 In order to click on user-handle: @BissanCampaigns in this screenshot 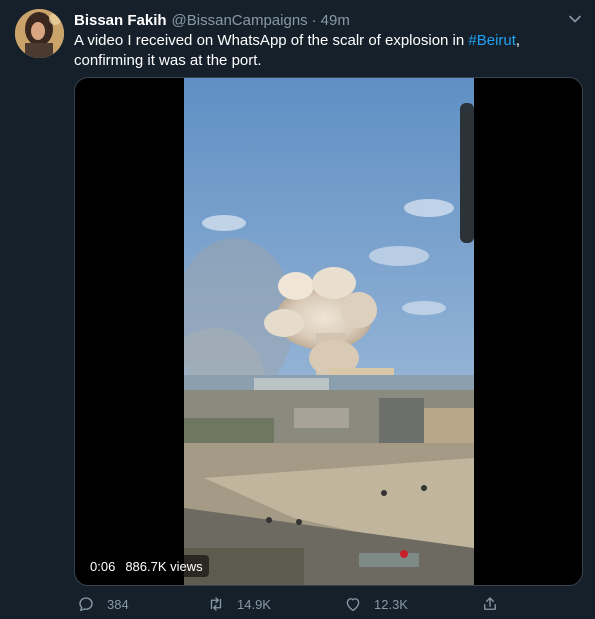, I will do `click(240, 20)`.